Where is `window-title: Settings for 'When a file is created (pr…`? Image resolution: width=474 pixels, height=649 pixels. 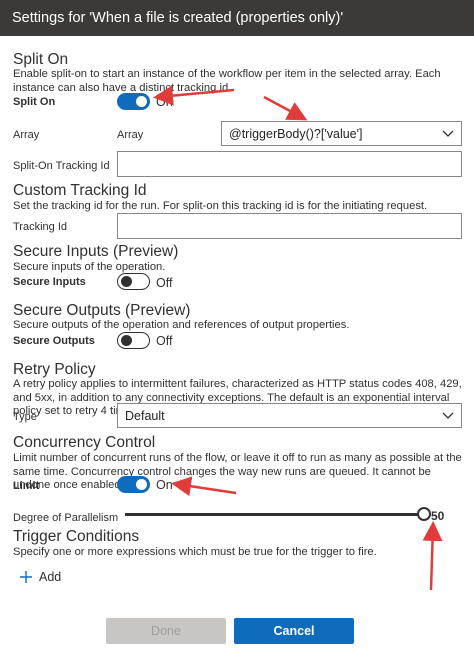
window-title: Settings for 'When a file is created (pr… is located at coordinates (237, 18).